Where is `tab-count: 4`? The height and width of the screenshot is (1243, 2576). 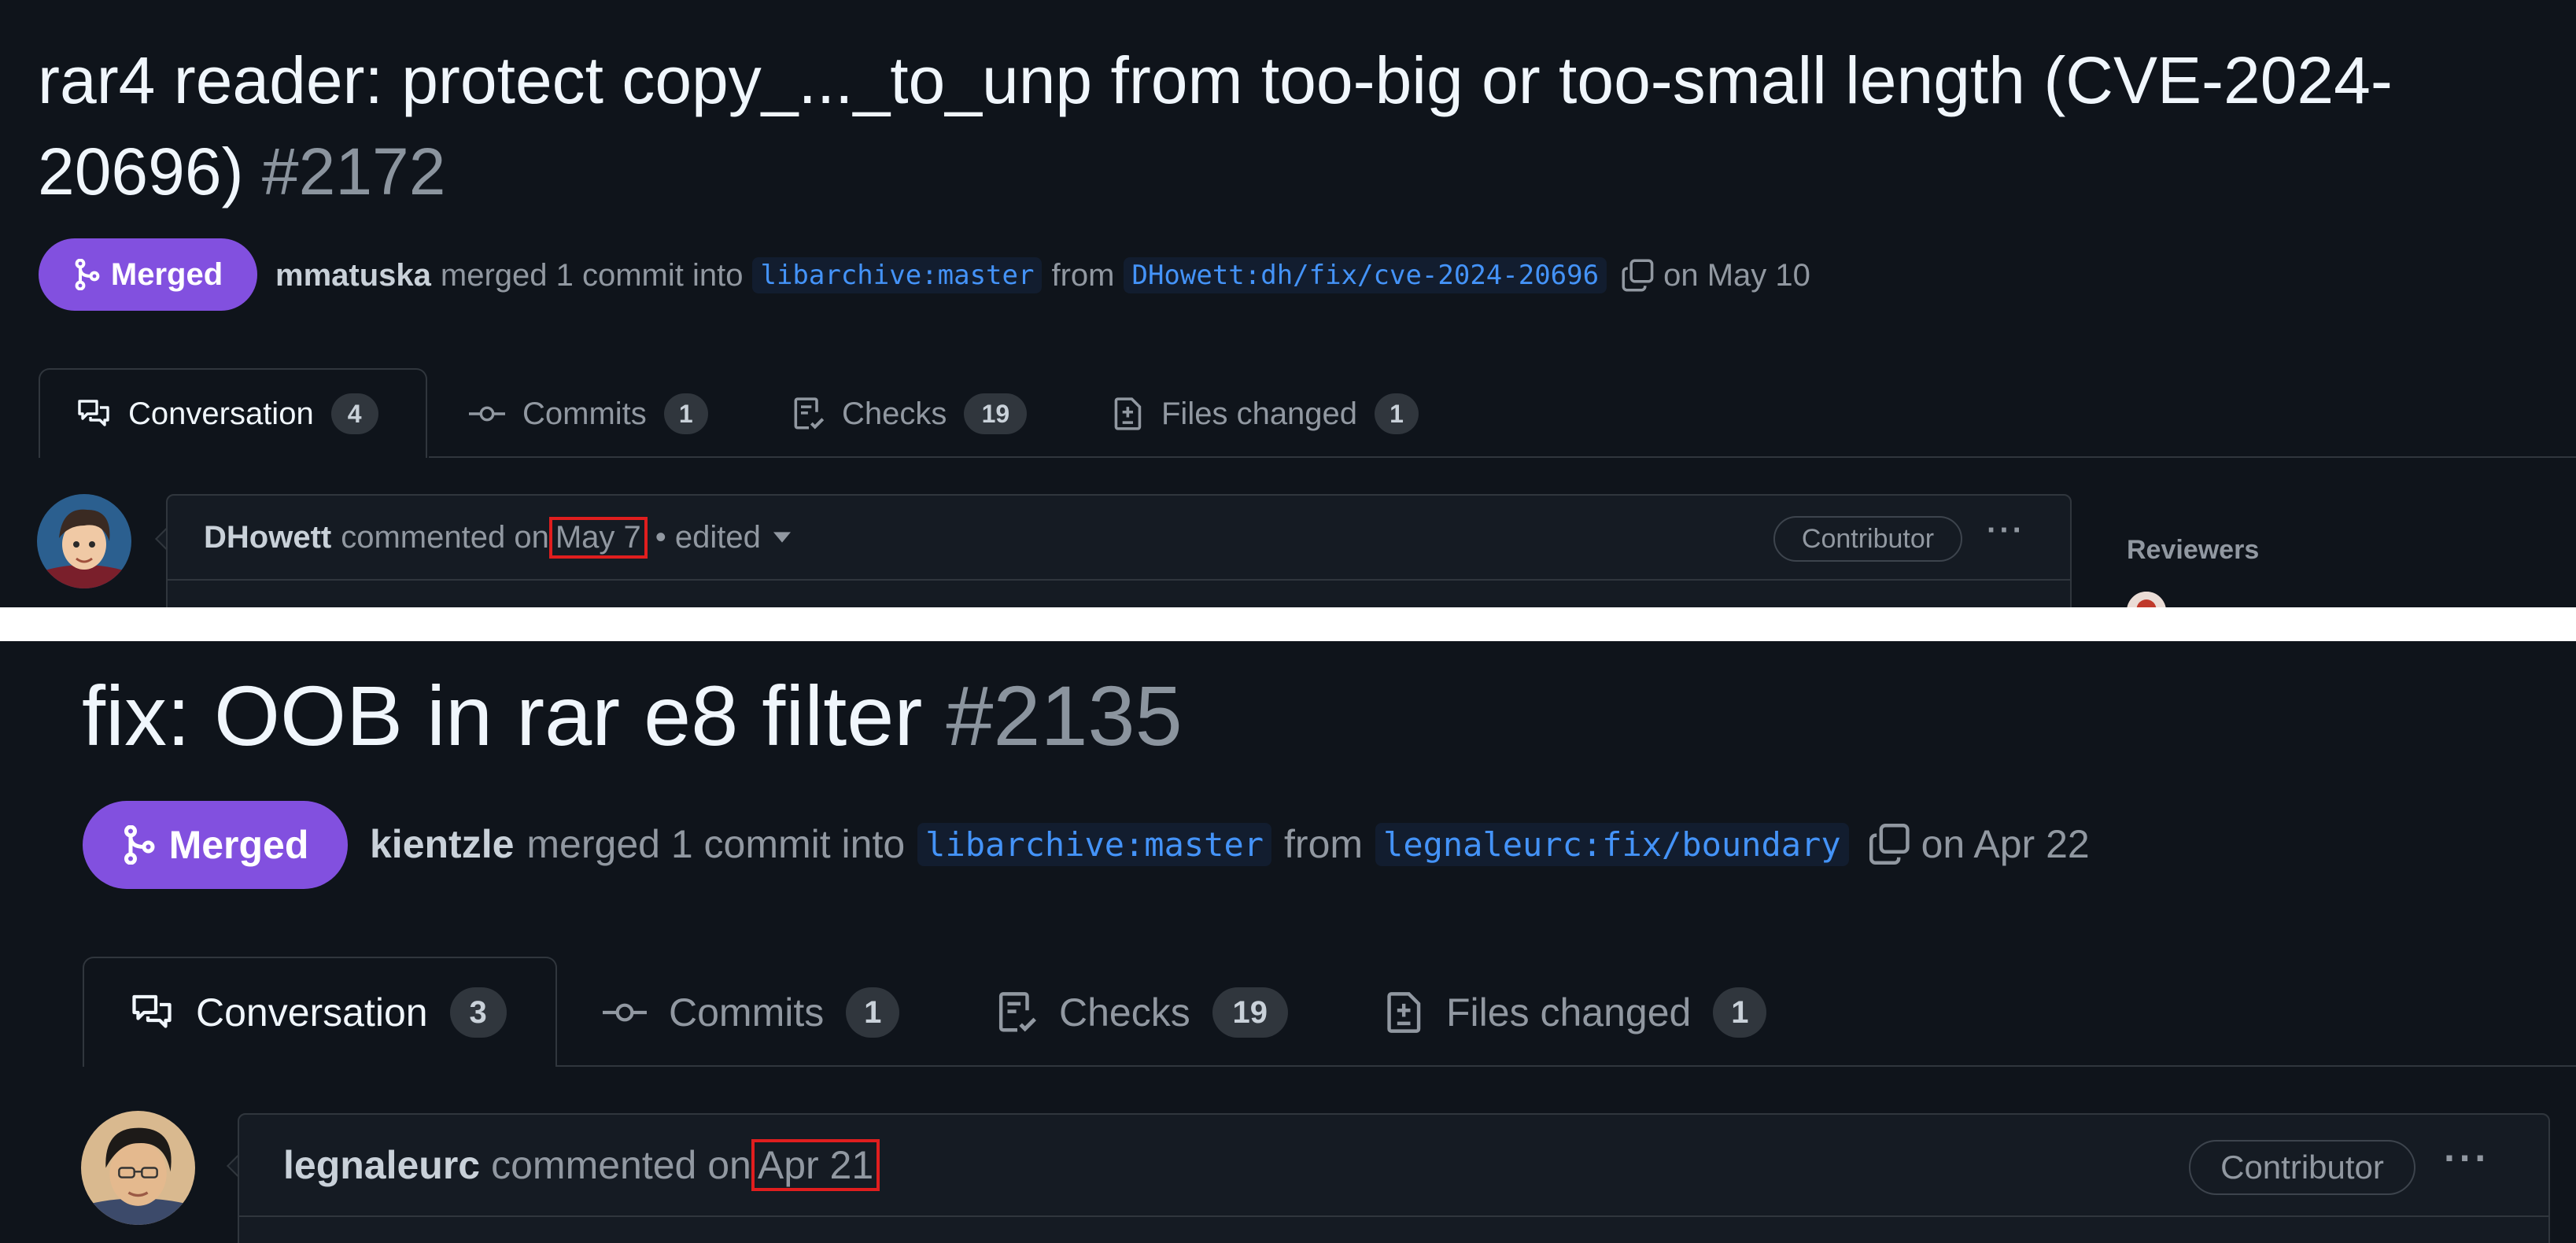
tab-count: 4 is located at coordinates (354, 413).